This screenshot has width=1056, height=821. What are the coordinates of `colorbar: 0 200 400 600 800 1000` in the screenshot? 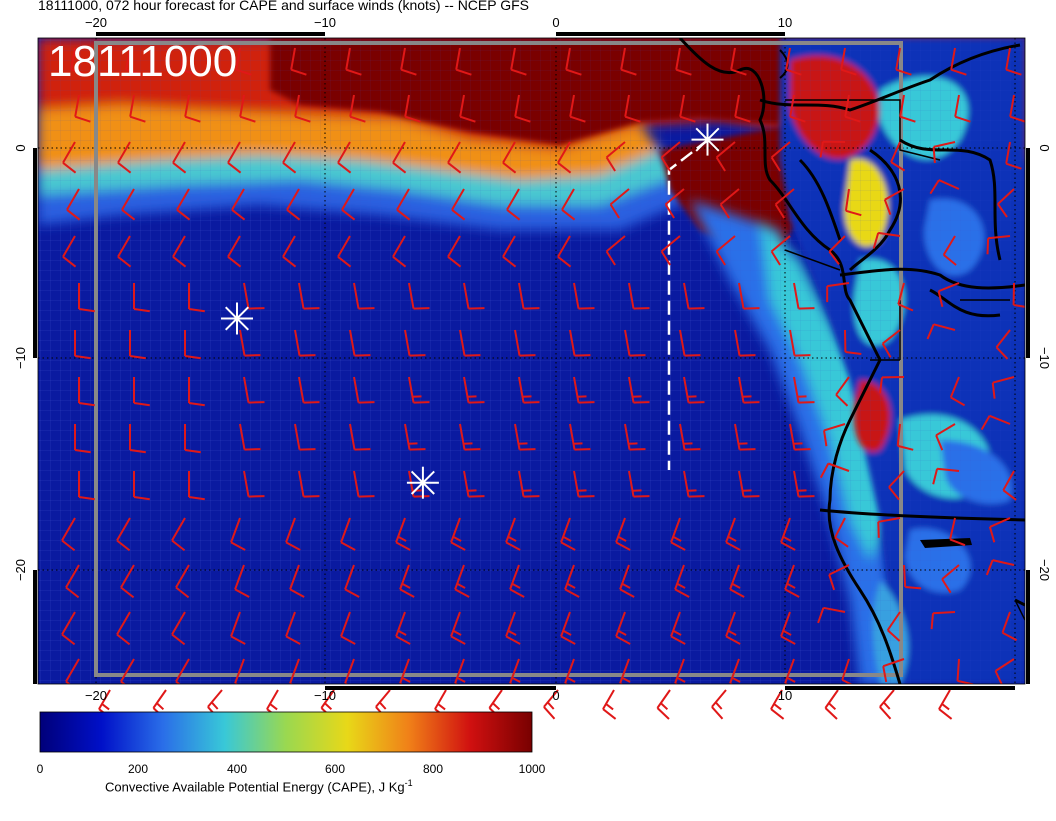 It's located at (291, 743).